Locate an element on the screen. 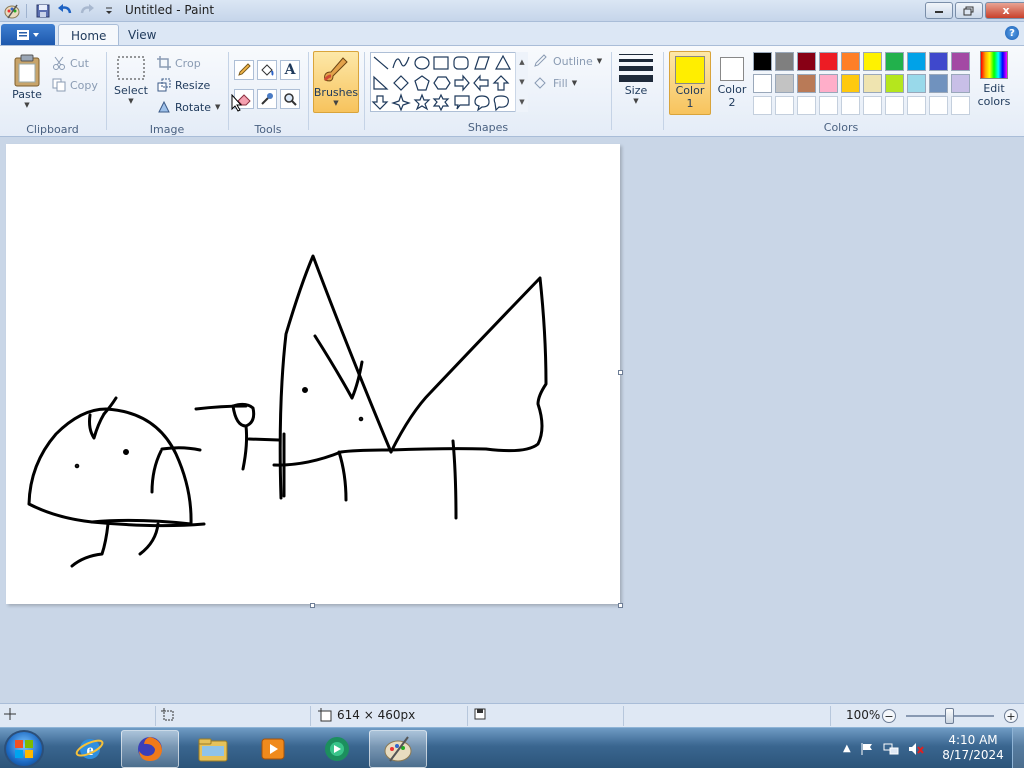  pencil-tool is located at coordinates (244, 70).